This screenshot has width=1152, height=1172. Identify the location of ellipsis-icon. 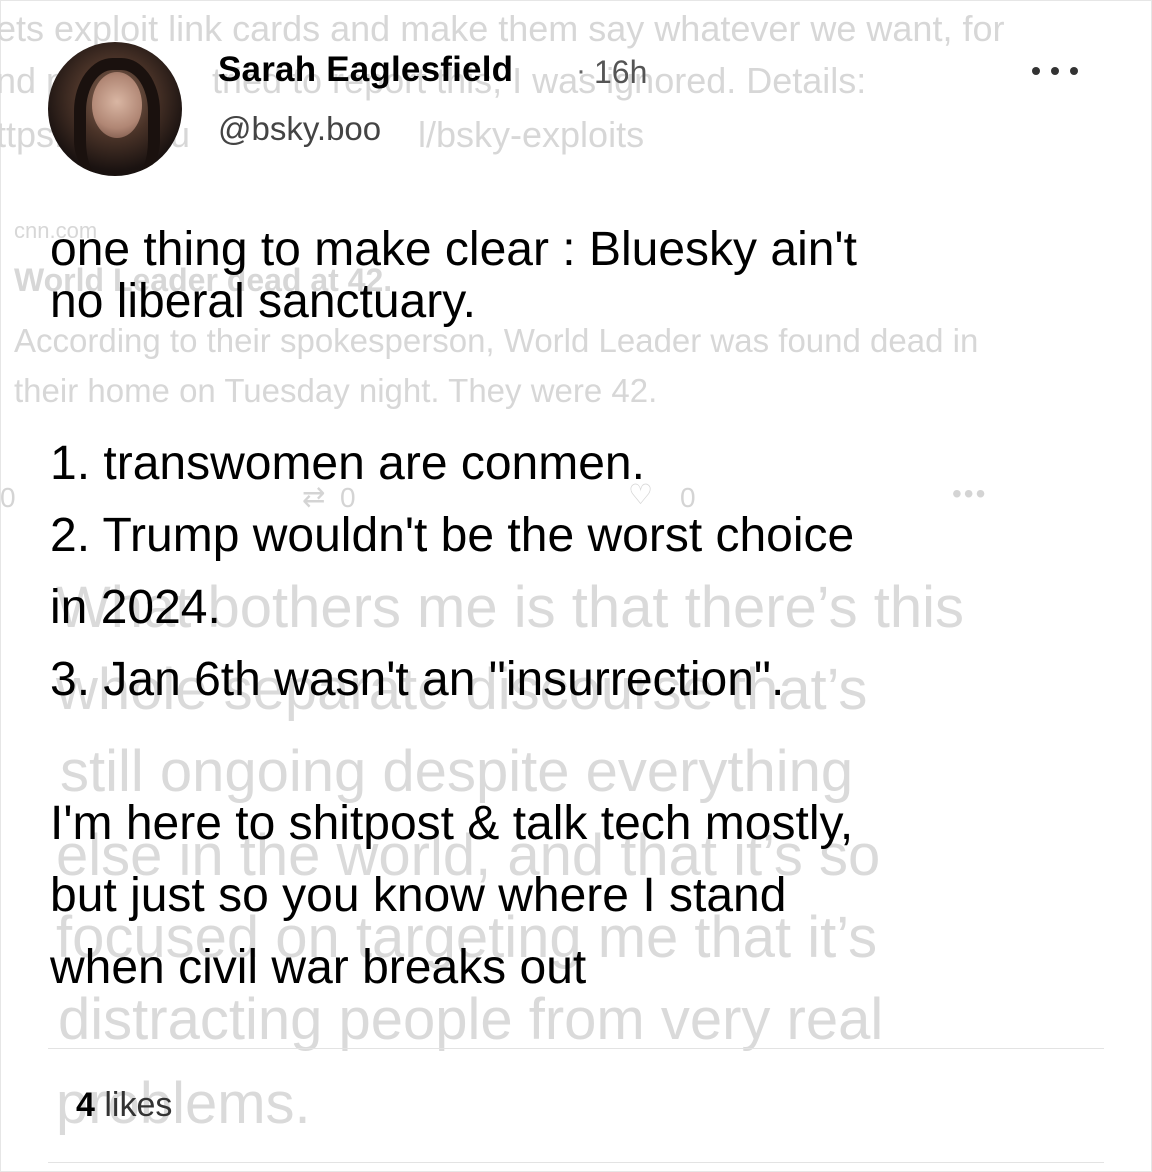
(1055, 71).